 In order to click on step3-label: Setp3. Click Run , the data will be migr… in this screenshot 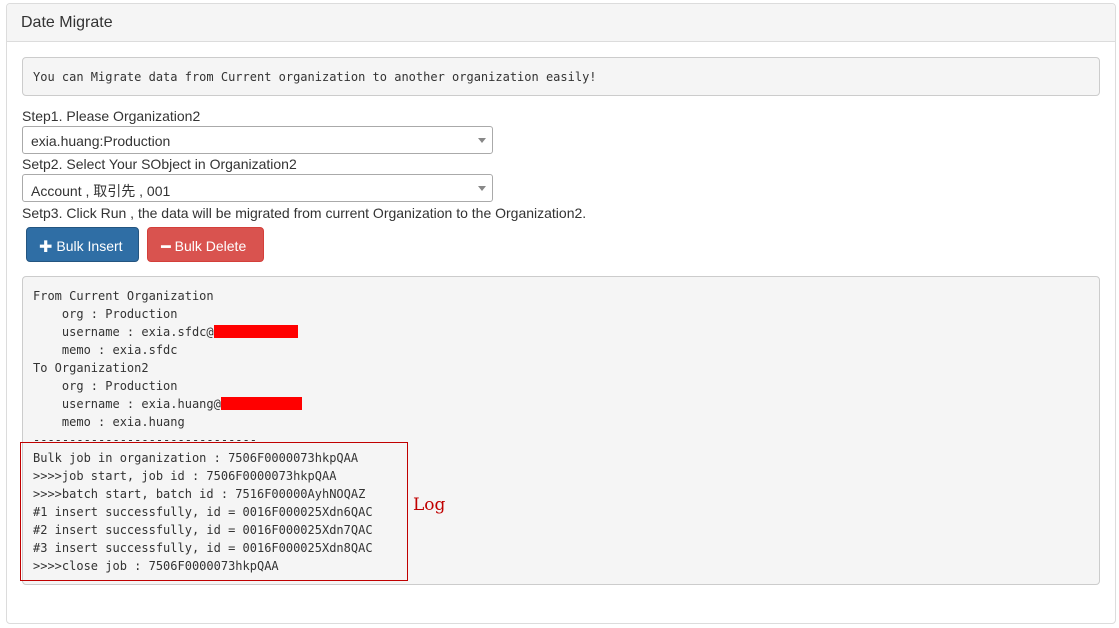, I will do `click(304, 213)`.